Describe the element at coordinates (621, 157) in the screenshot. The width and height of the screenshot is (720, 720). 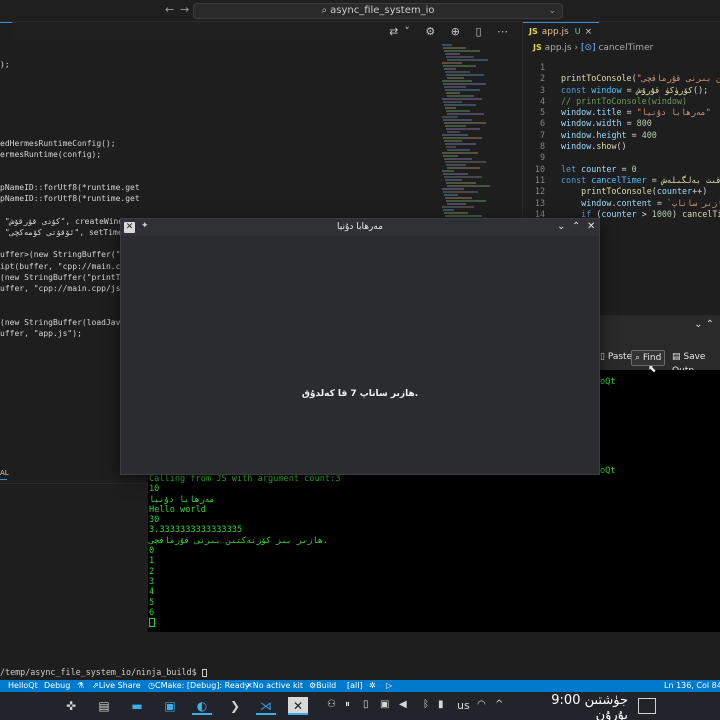
I see `code-line: 9` at that location.